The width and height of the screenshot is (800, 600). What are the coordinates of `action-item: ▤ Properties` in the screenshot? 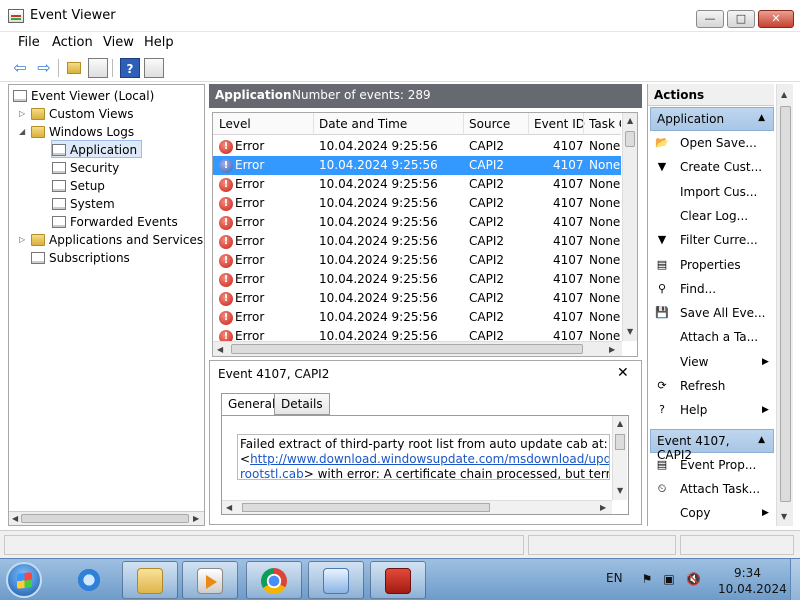 It's located at (712, 265).